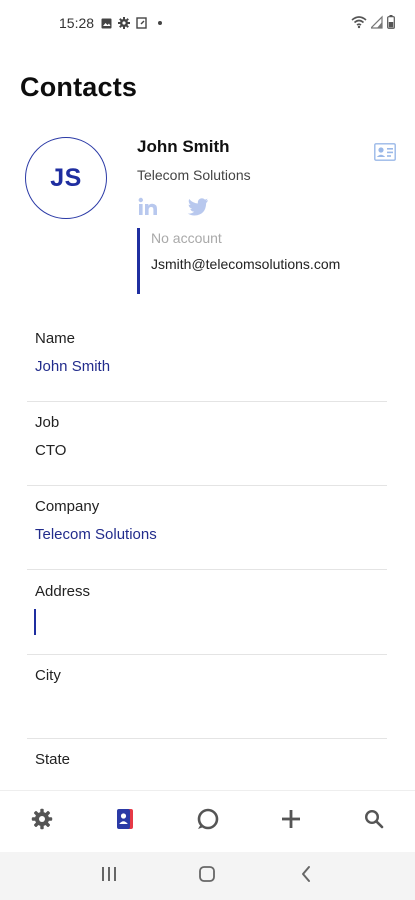 This screenshot has width=415, height=900. Describe the element at coordinates (207, 764) in the screenshot. I see `state-field: State` at that location.